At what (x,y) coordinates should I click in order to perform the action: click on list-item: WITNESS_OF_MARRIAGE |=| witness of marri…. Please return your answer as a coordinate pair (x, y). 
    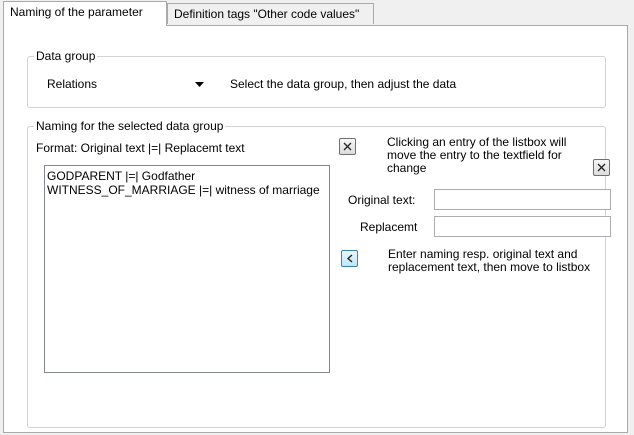
    Looking at the image, I should click on (187, 190).